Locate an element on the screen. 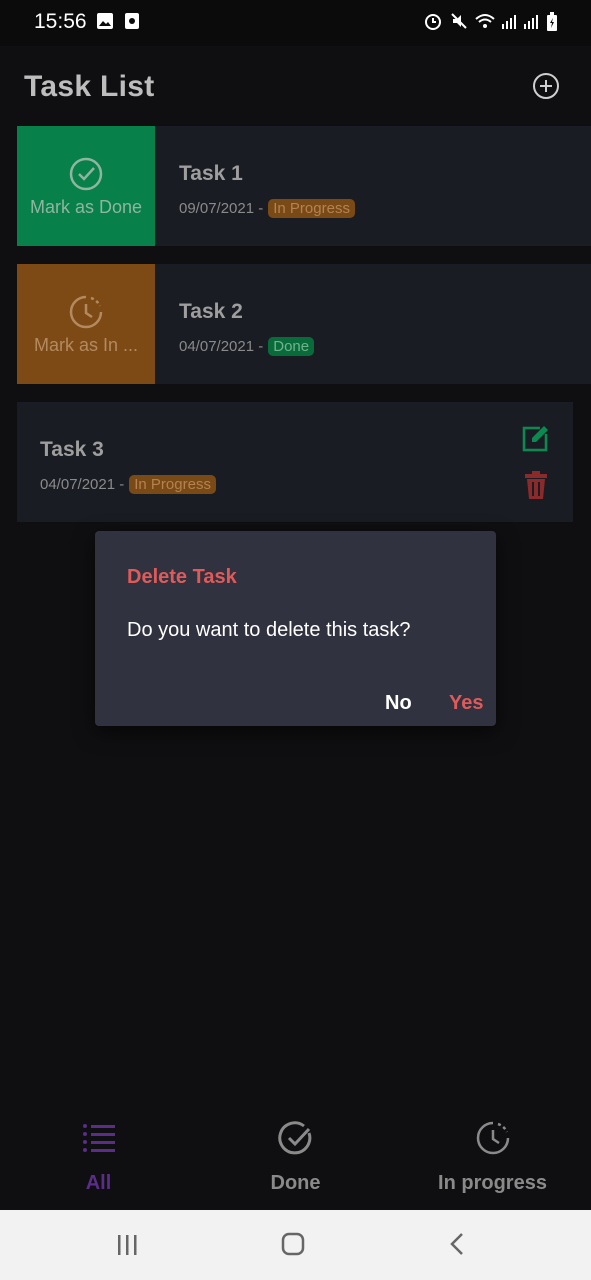 This screenshot has width=591, height=1280. home-button is located at coordinates (293, 1244).